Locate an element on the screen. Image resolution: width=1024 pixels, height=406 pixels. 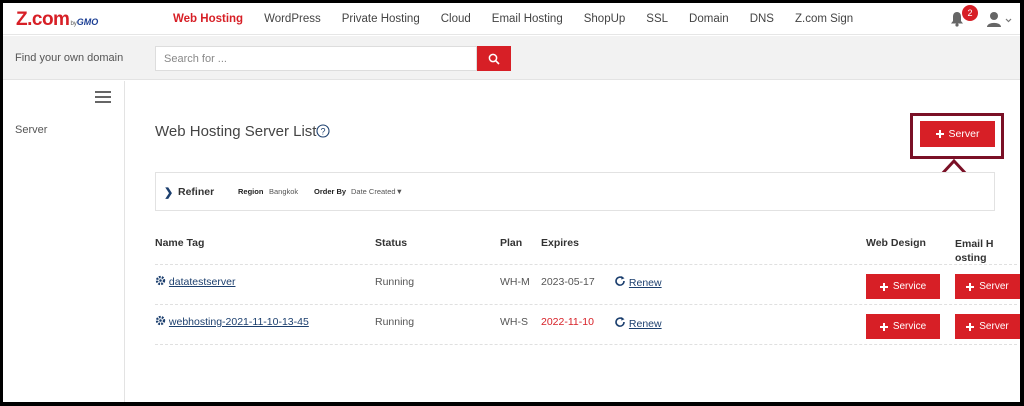
col-name-tag: Name Tag is located at coordinates (180, 243).